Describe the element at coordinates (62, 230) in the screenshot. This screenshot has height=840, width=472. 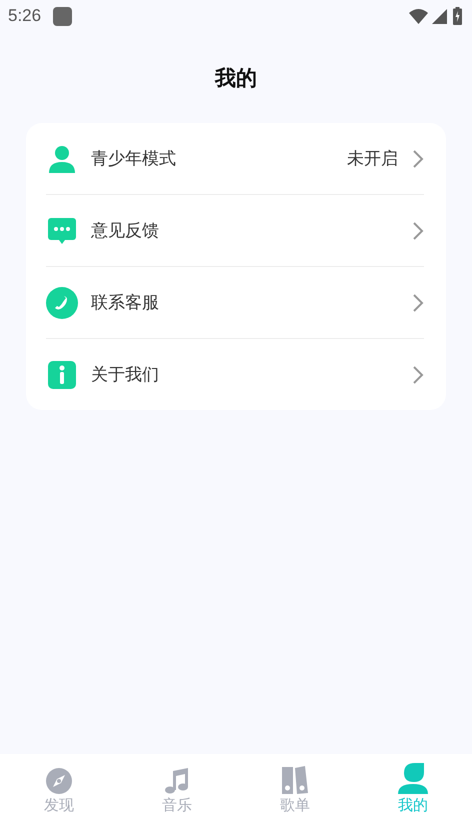
I see `chat-bubble-icon` at that location.